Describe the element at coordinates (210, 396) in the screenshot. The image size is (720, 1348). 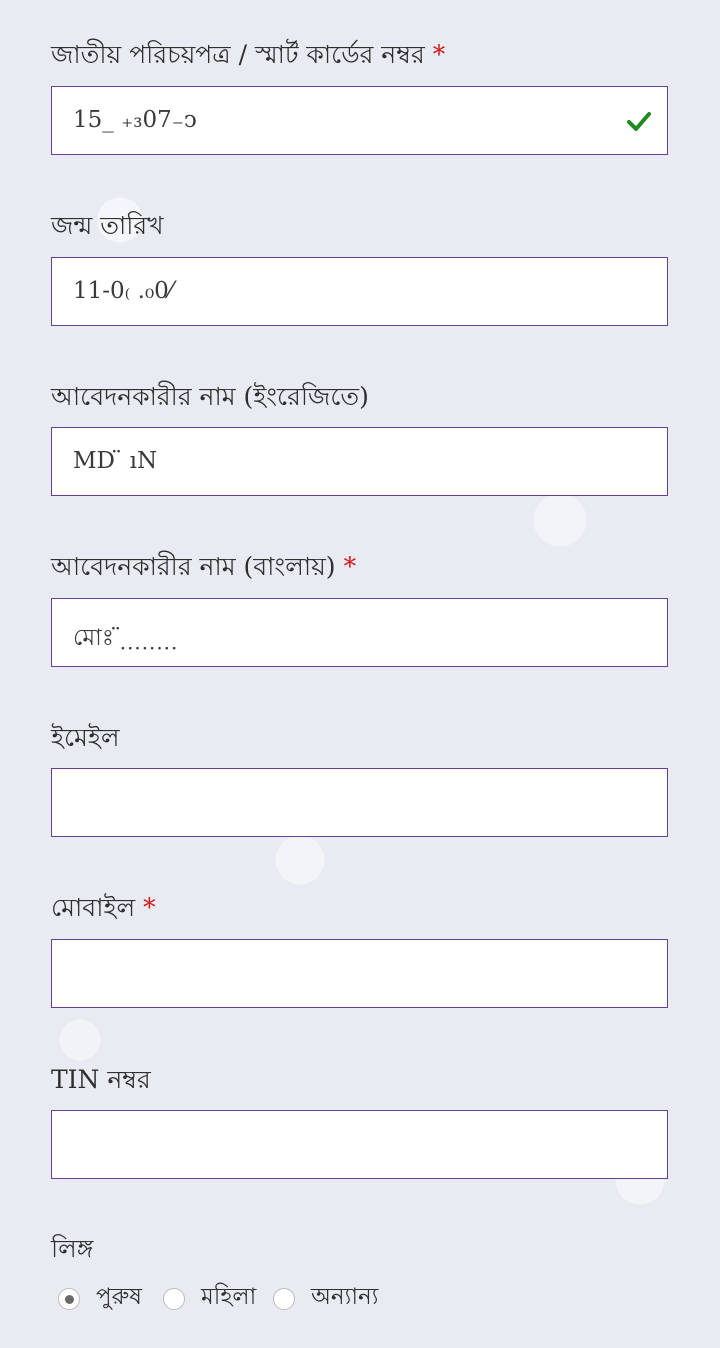
I see `name-en-label: আবেদনকারীর নাম (ইংরেজিতে)` at that location.